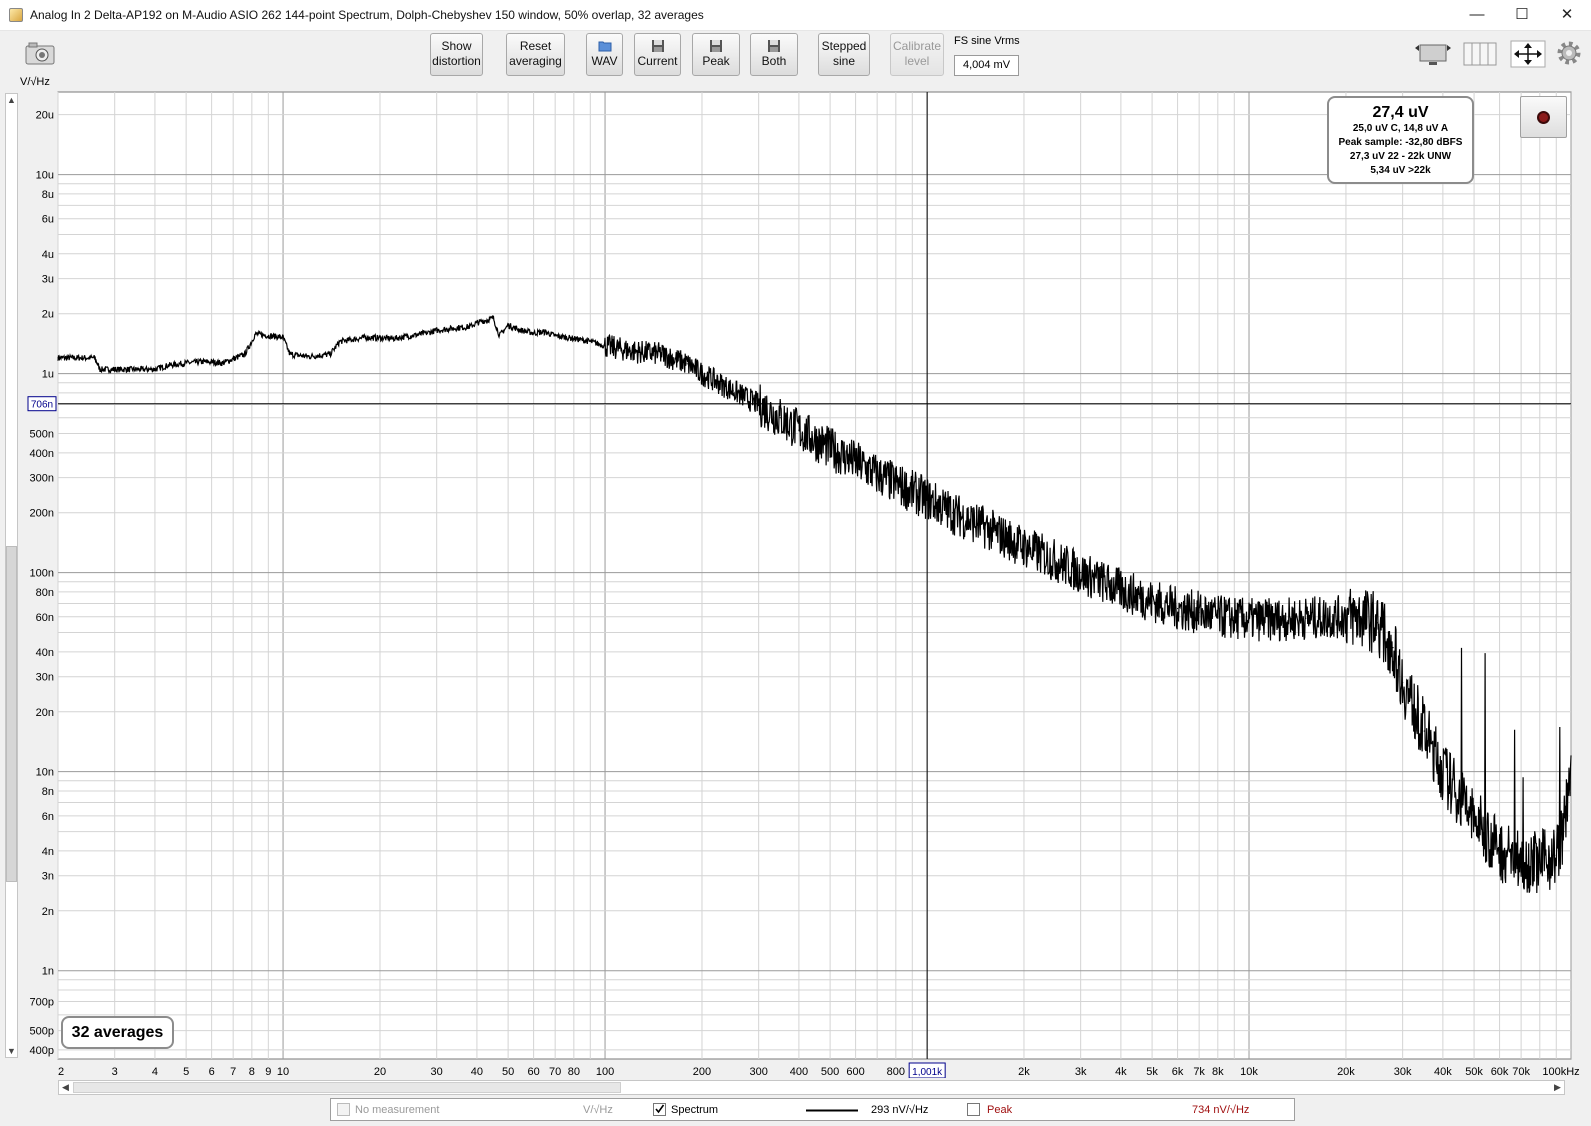 The image size is (1591, 1126). Describe the element at coordinates (1346, 1072) in the screenshot. I see `x-tick-label: 20k` at that location.